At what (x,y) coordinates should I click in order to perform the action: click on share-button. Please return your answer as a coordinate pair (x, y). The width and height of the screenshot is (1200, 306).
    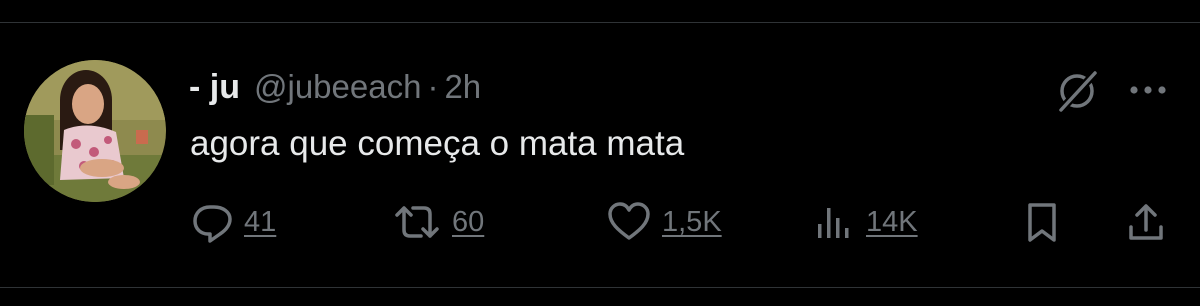
    Looking at the image, I should click on (1146, 222).